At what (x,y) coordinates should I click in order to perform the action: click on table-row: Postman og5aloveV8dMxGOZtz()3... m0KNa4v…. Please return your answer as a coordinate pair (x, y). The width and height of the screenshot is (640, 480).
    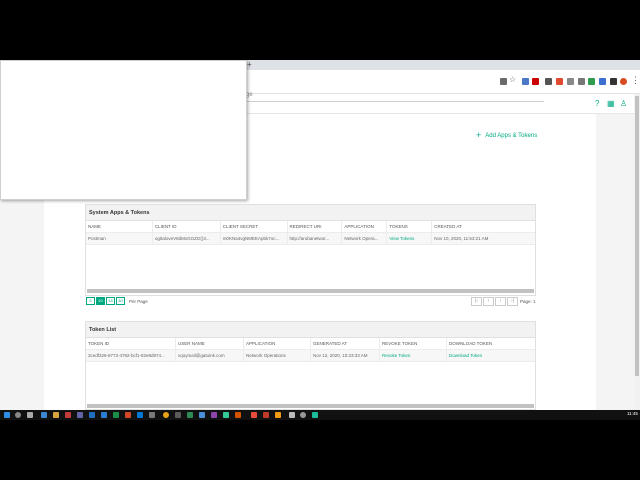
    Looking at the image, I should click on (310, 239).